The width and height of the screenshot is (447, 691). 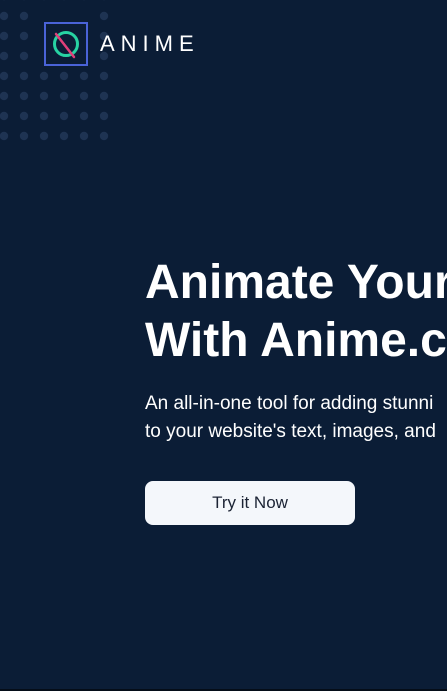 I want to click on brand-logo: ANIME, so click(x=122, y=44).